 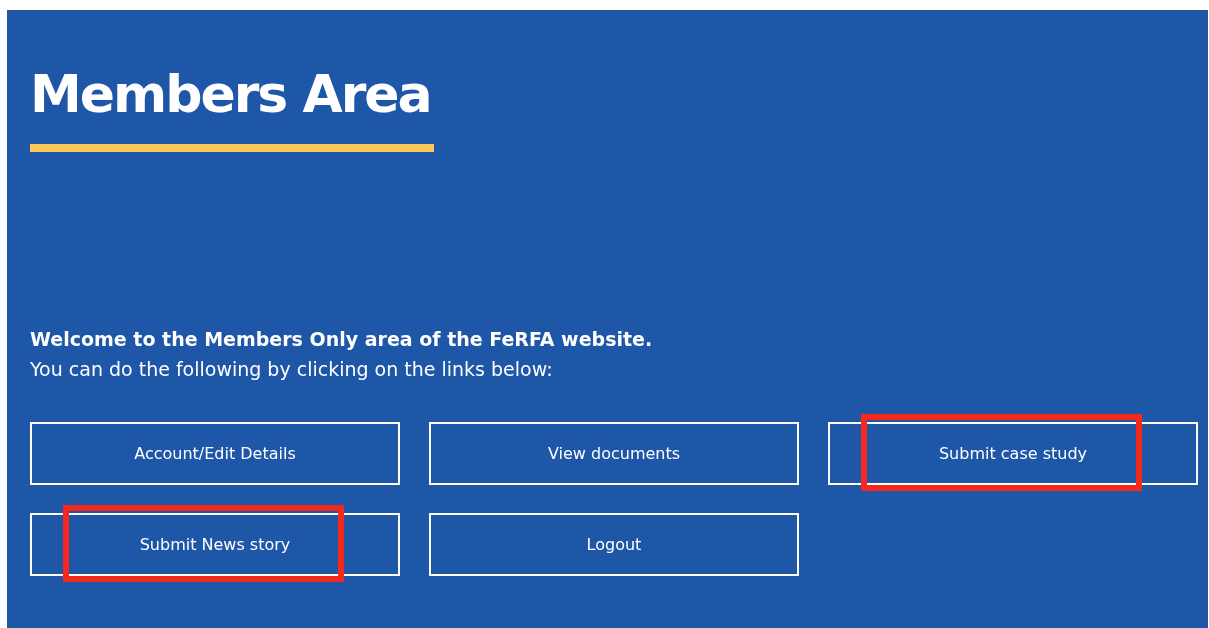 What do you see at coordinates (215, 453) in the screenshot?
I see `link-button: Account/Edit Details` at bounding box center [215, 453].